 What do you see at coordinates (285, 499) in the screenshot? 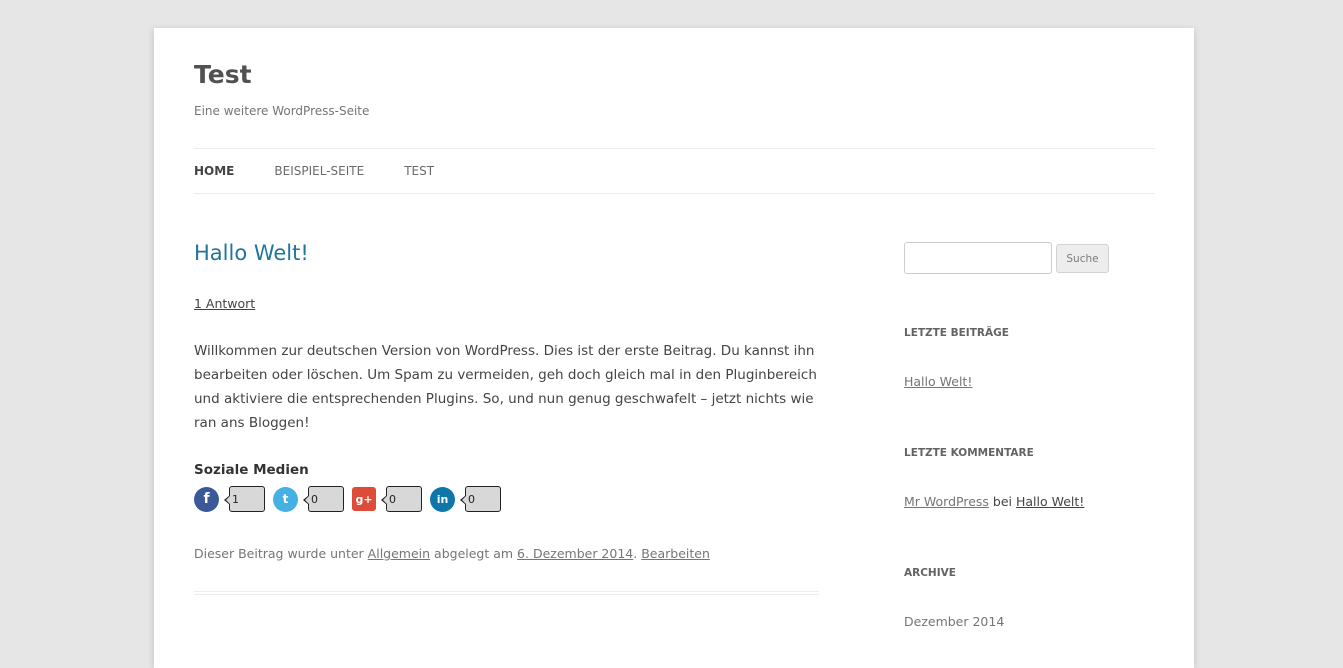
I see `twitter-icon: t` at bounding box center [285, 499].